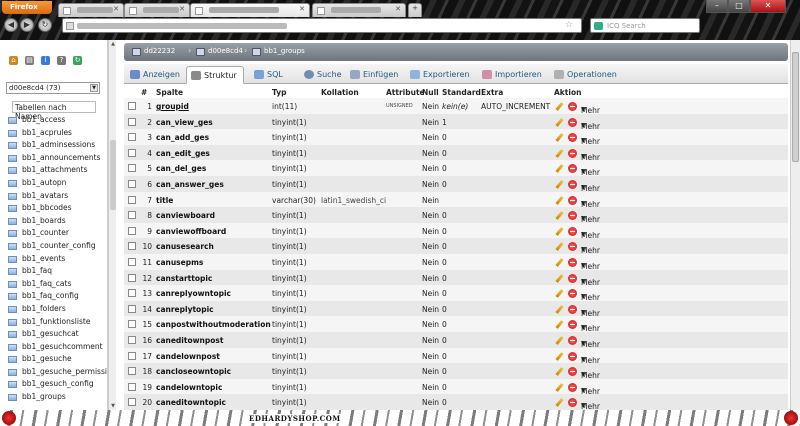  I want to click on tab-browse: Anzeigen, so click(153, 75).